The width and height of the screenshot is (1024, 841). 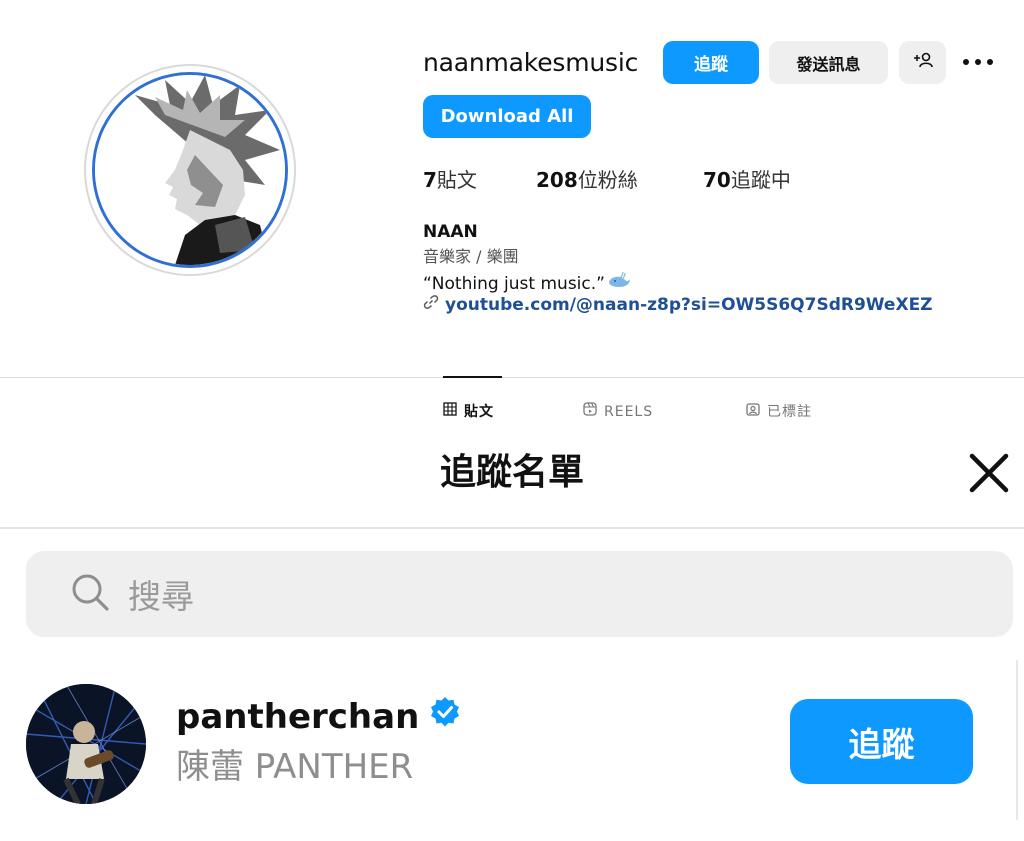 I want to click on profile-username: naanmakesmusic, so click(x=531, y=62).